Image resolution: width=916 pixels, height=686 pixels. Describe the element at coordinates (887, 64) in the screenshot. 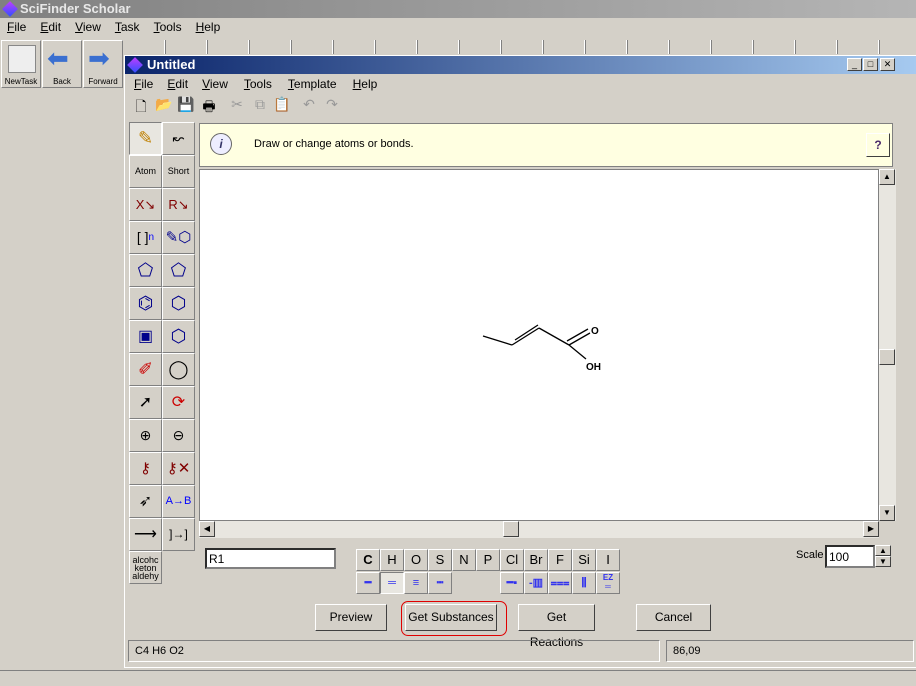

I see `close-button: ✕` at that location.